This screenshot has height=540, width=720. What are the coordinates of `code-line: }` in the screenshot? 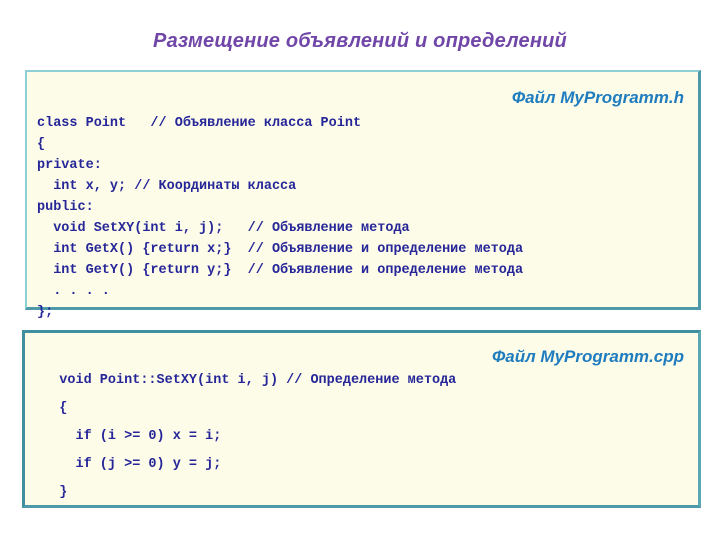 It's located at (51, 492).